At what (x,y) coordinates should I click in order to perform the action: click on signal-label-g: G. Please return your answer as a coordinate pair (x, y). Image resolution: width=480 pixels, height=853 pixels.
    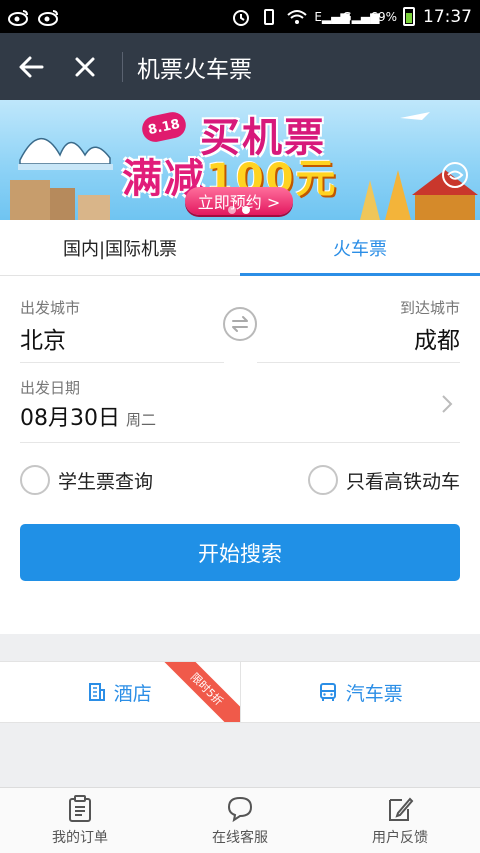
    Looking at the image, I should click on (347, 16).